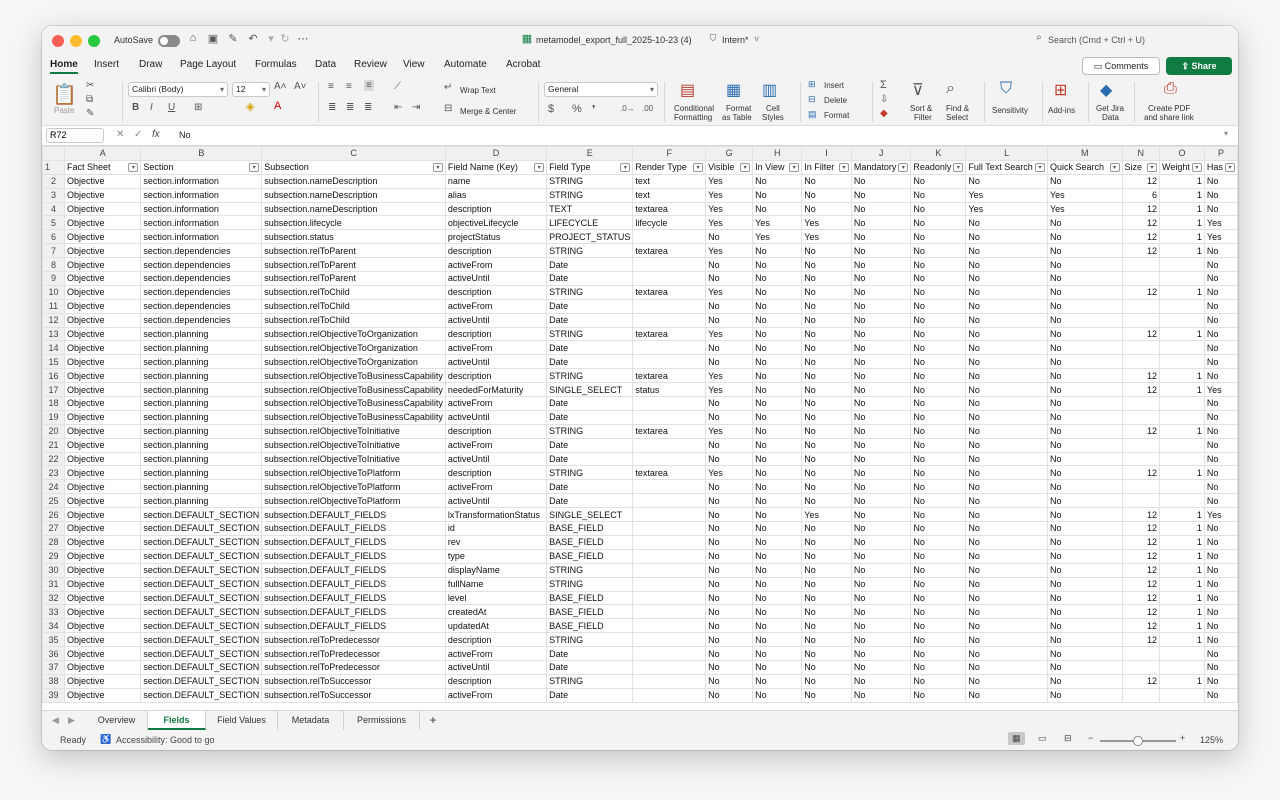 This screenshot has width=1280, height=800. I want to click on cell: subsection.relObjectiveToOrganization, so click(353, 334).